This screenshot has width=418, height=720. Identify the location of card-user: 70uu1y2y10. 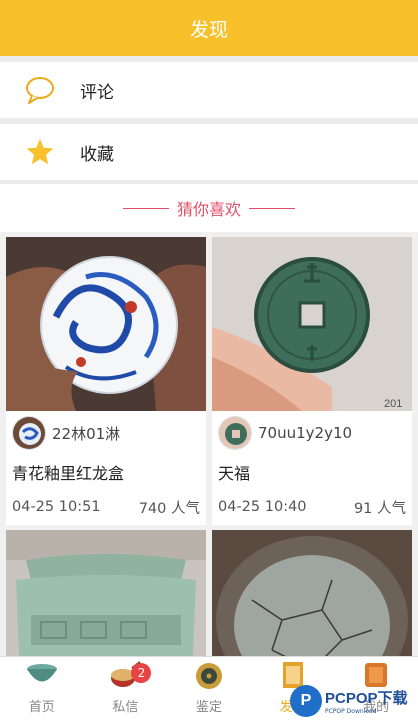
(312, 433).